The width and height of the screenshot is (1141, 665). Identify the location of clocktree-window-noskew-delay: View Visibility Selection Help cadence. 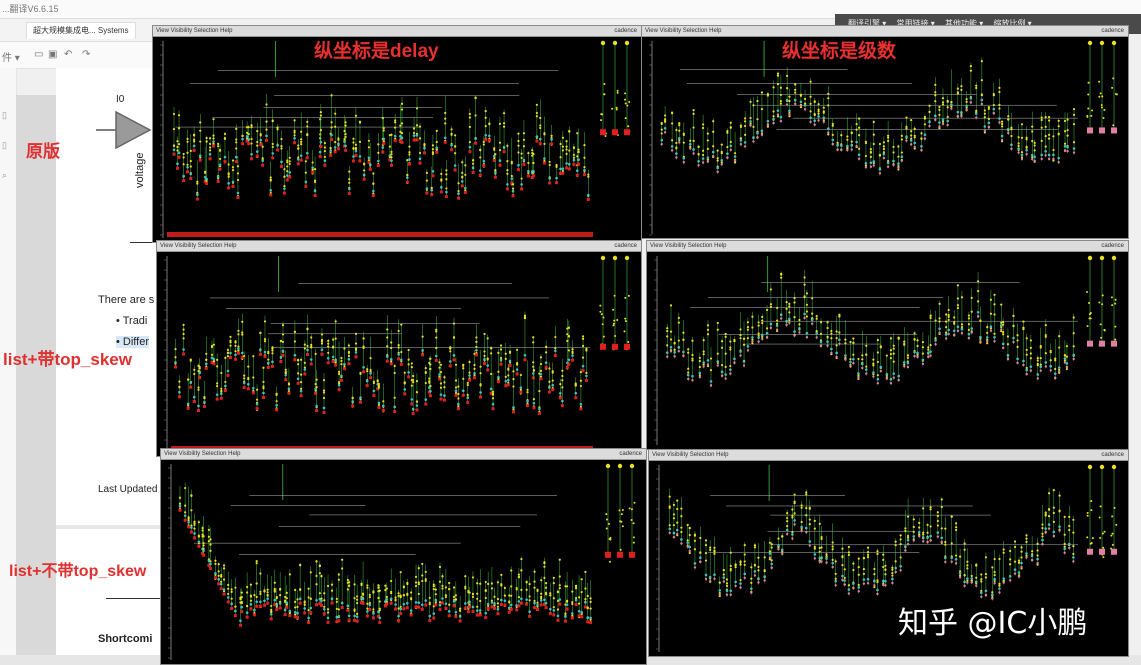
(403, 556).